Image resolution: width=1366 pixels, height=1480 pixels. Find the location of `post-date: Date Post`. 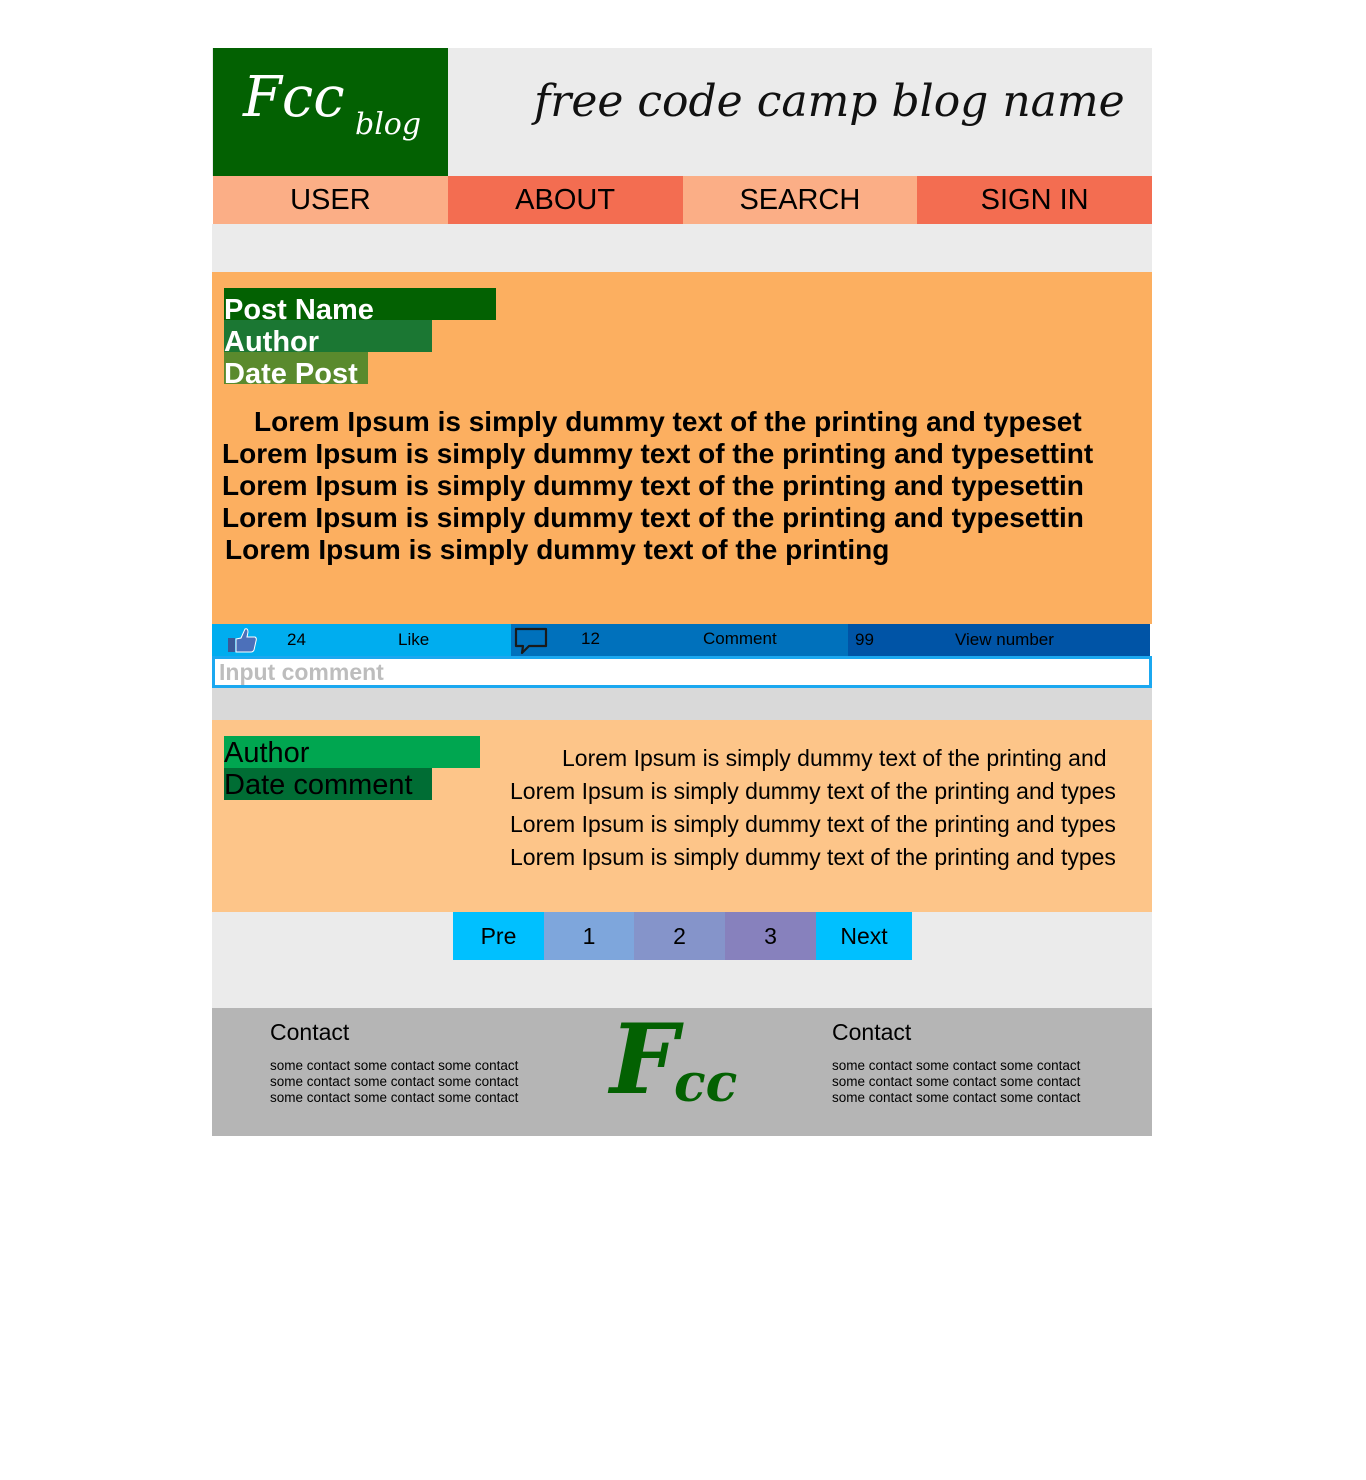

post-date: Date Post is located at coordinates (296, 371).